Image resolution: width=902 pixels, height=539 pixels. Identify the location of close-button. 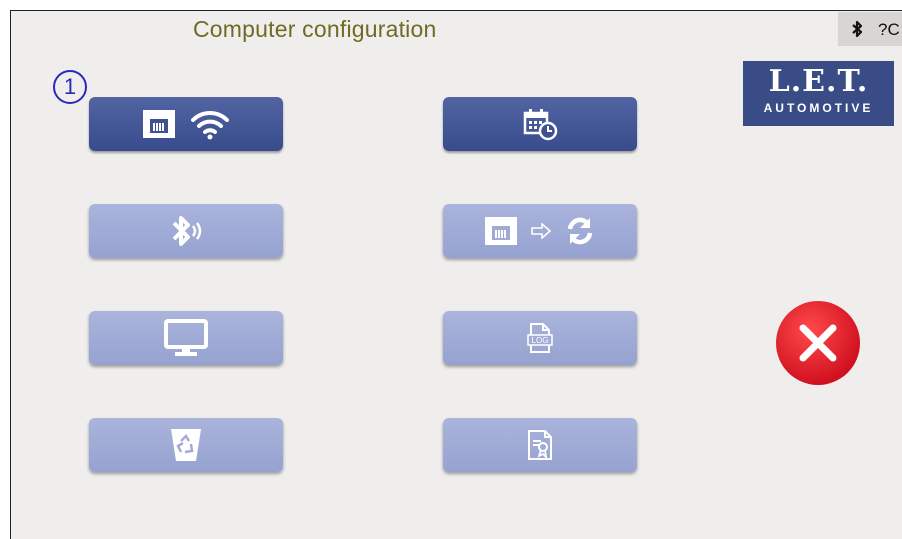
(818, 343).